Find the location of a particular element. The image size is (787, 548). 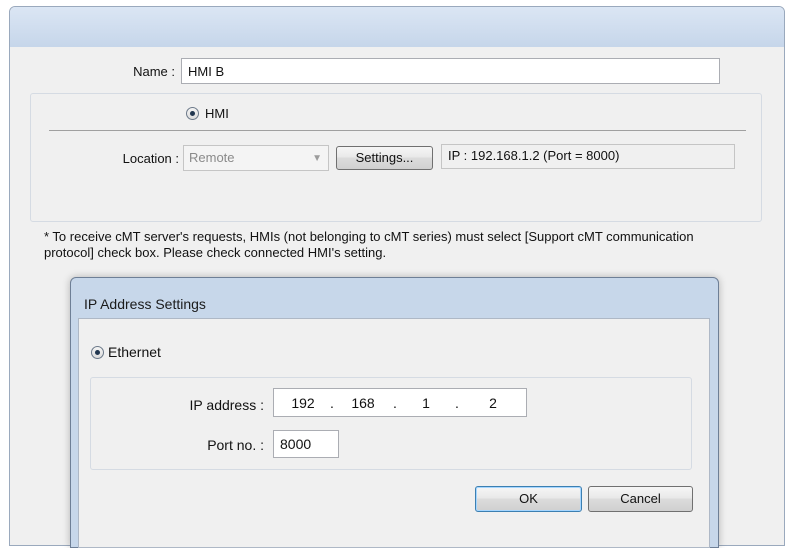

location-dropdown-value: Remote is located at coordinates (212, 157).